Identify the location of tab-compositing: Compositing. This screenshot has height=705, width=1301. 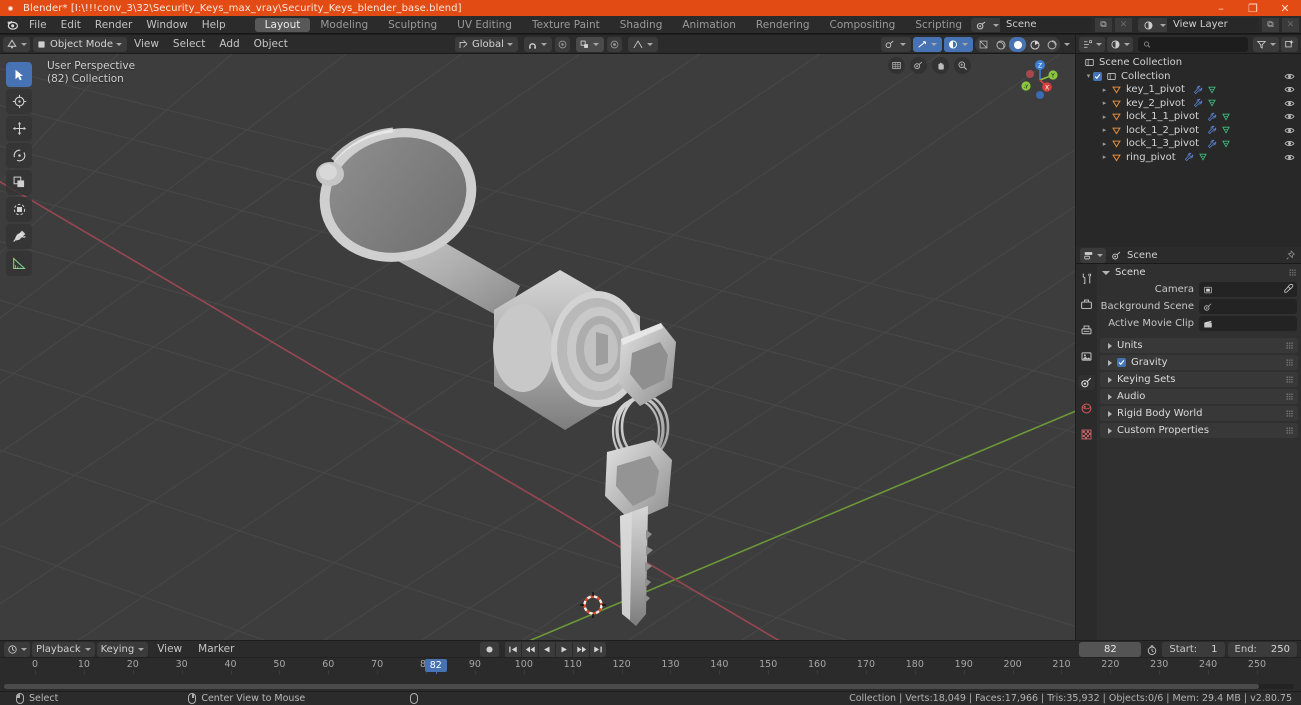
(863, 25).